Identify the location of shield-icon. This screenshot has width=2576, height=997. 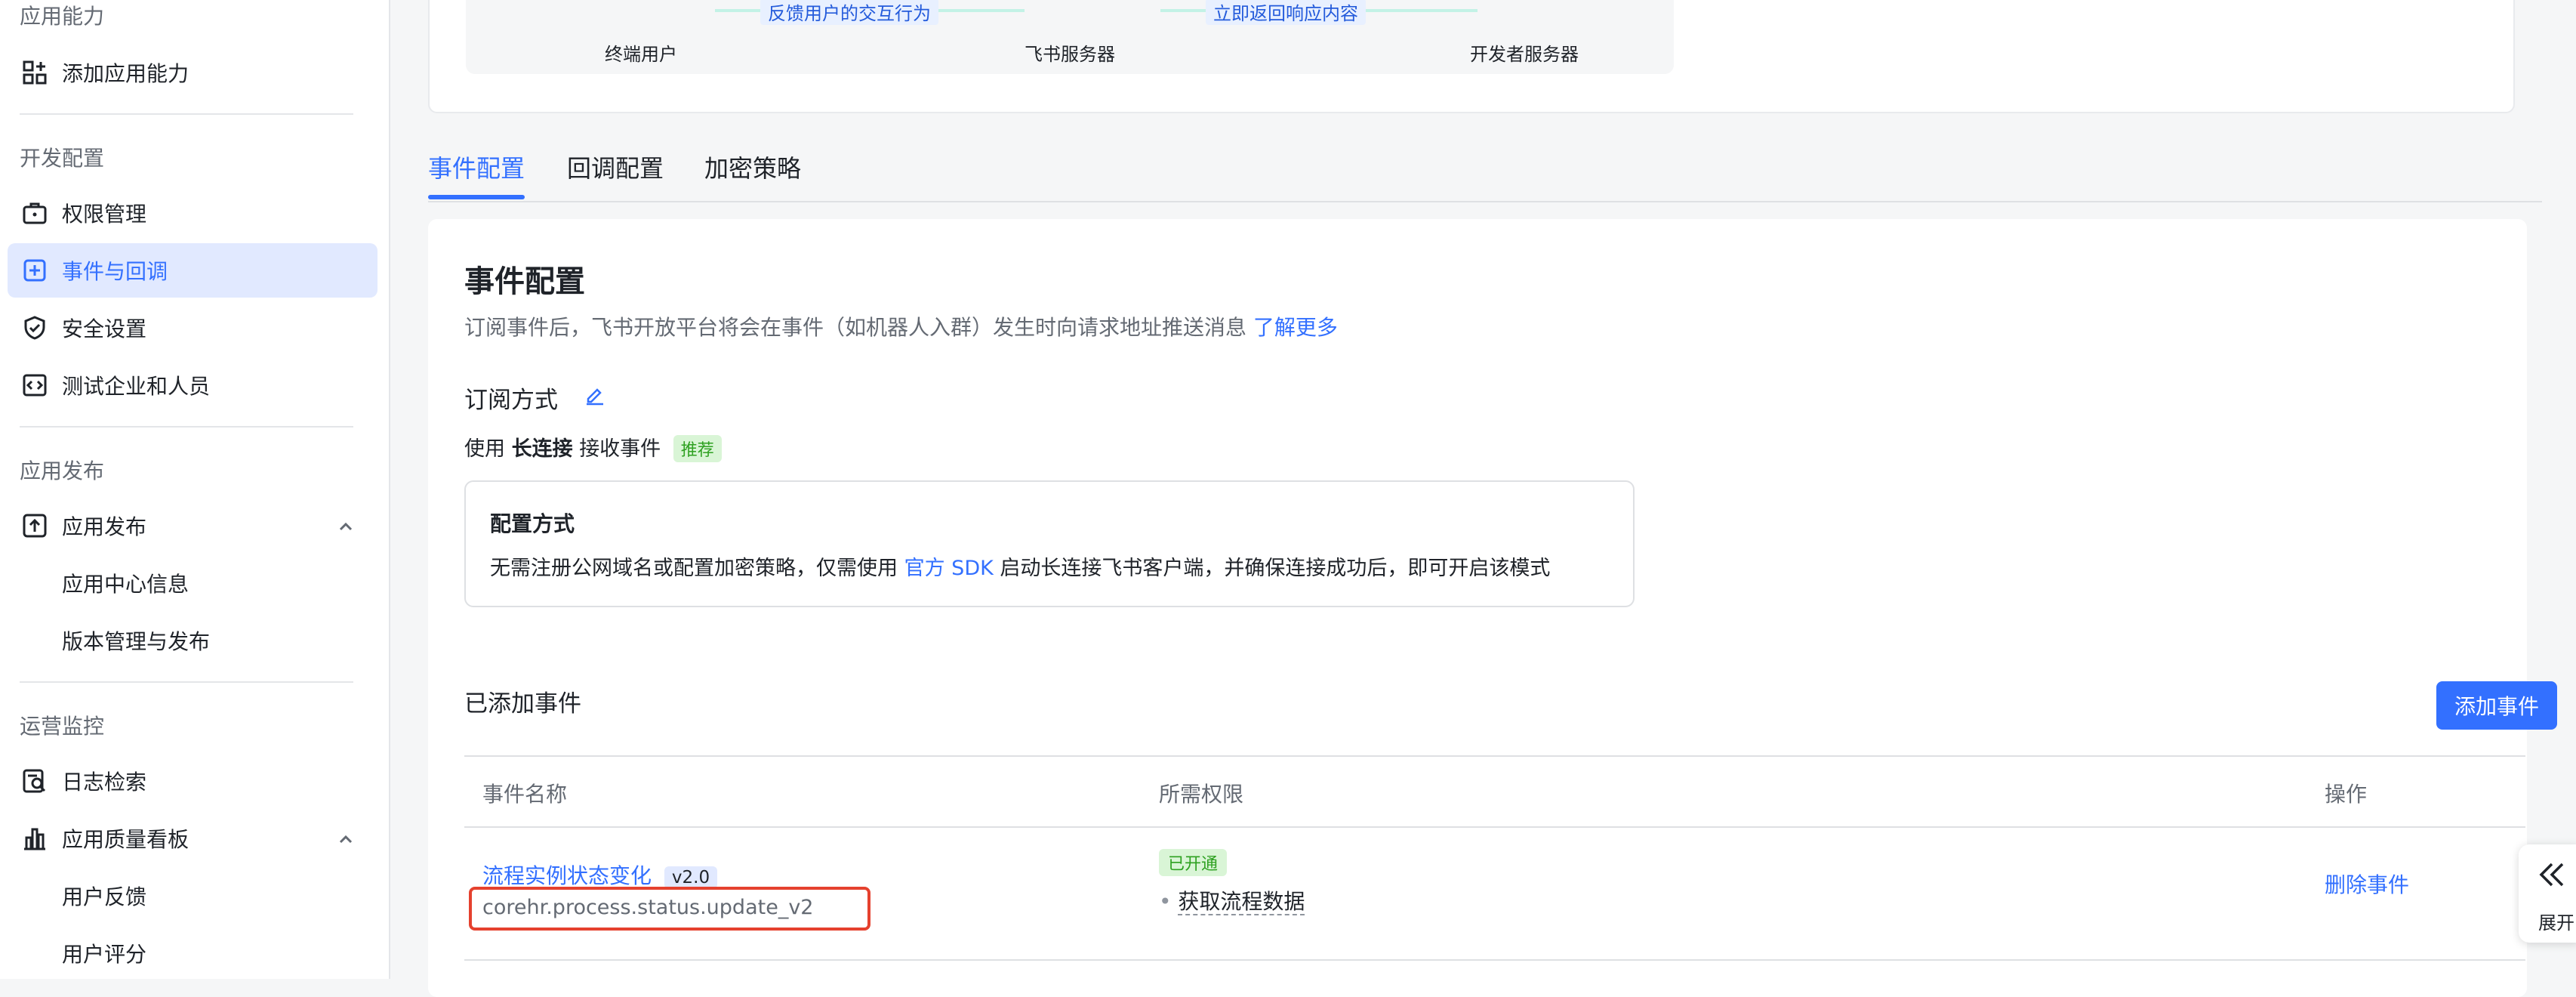
(35, 328).